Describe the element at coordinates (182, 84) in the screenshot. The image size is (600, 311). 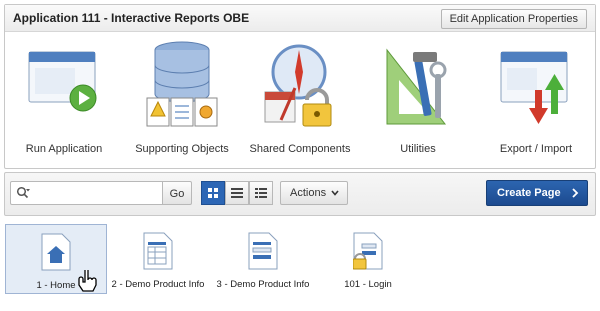
I see `supporting-objects-icon` at that location.